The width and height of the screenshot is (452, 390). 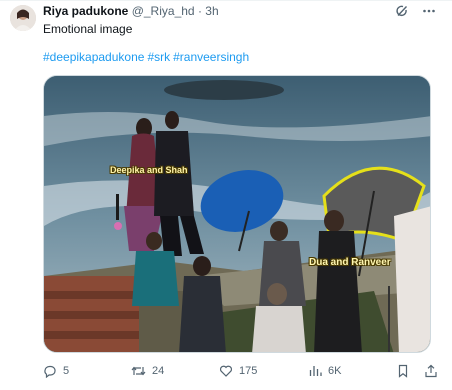 What do you see at coordinates (226, 0) in the screenshot?
I see `top-divider` at bounding box center [226, 0].